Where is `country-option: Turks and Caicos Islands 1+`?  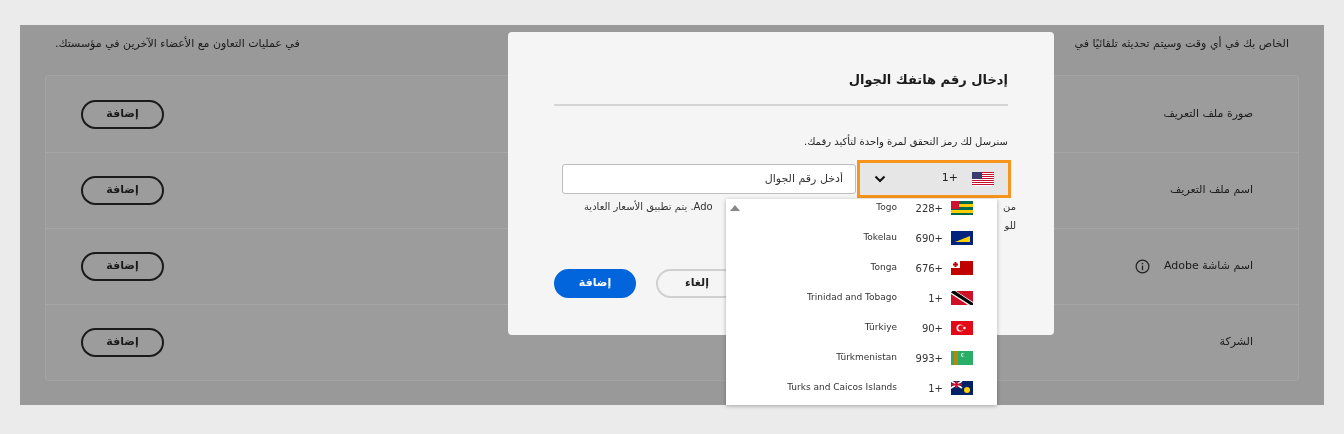 country-option: Turks and Caicos Islands 1+ is located at coordinates (861, 388).